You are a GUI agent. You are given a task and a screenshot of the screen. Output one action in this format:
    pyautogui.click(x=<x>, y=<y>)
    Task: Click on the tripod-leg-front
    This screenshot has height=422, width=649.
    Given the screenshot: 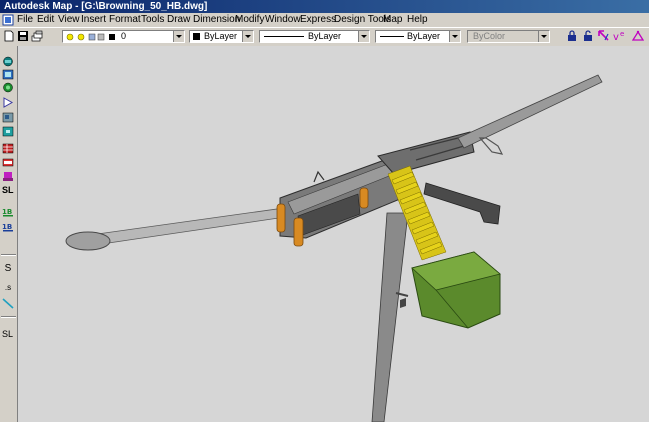 What is the action you would take?
    pyautogui.click(x=390, y=317)
    